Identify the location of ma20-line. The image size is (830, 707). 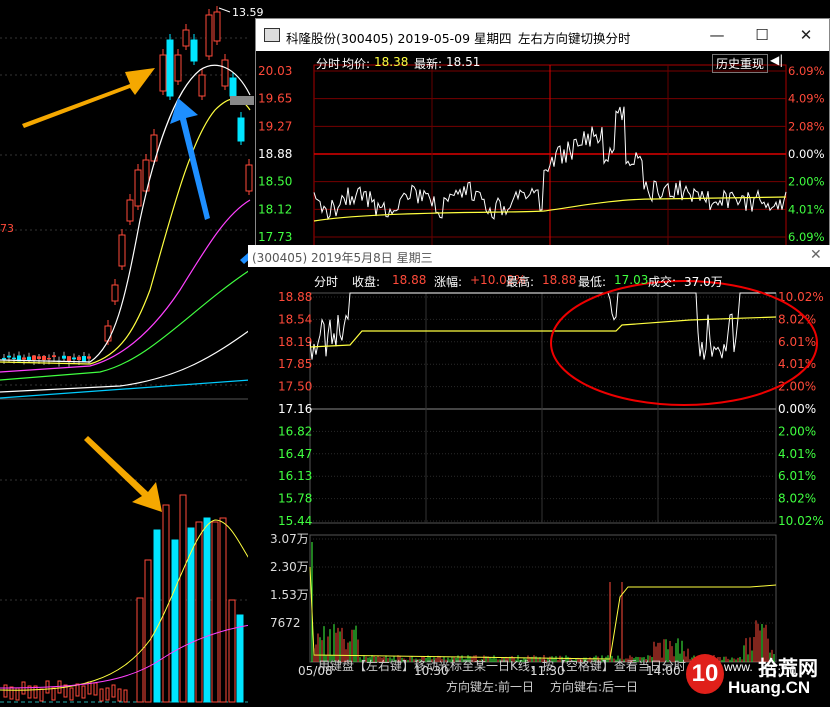
(125, 286).